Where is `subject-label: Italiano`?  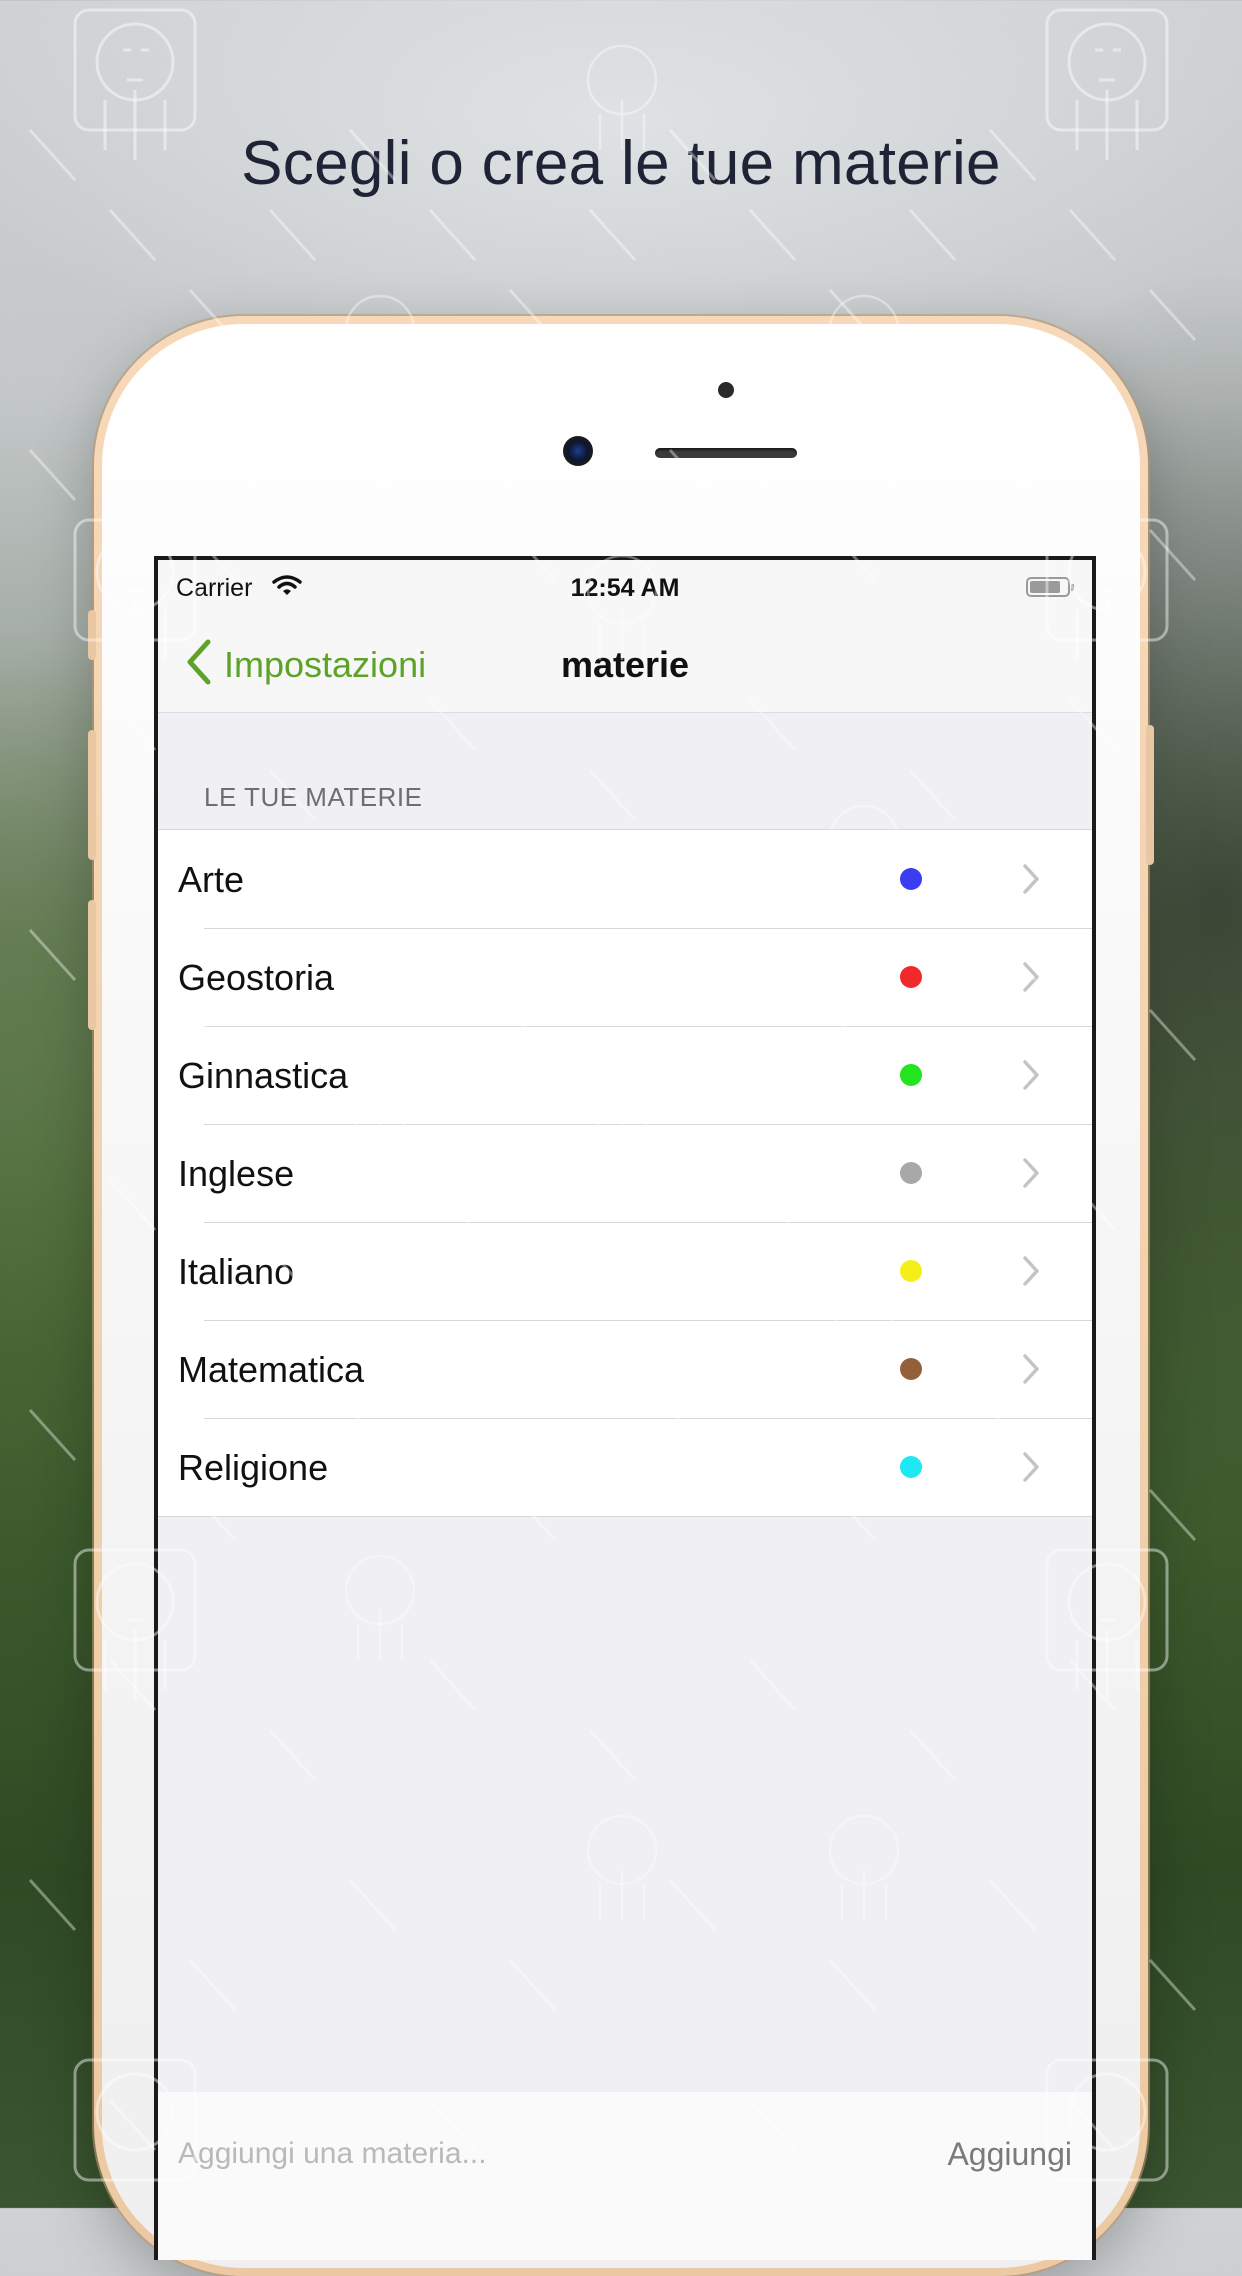 subject-label: Italiano is located at coordinates (236, 1271).